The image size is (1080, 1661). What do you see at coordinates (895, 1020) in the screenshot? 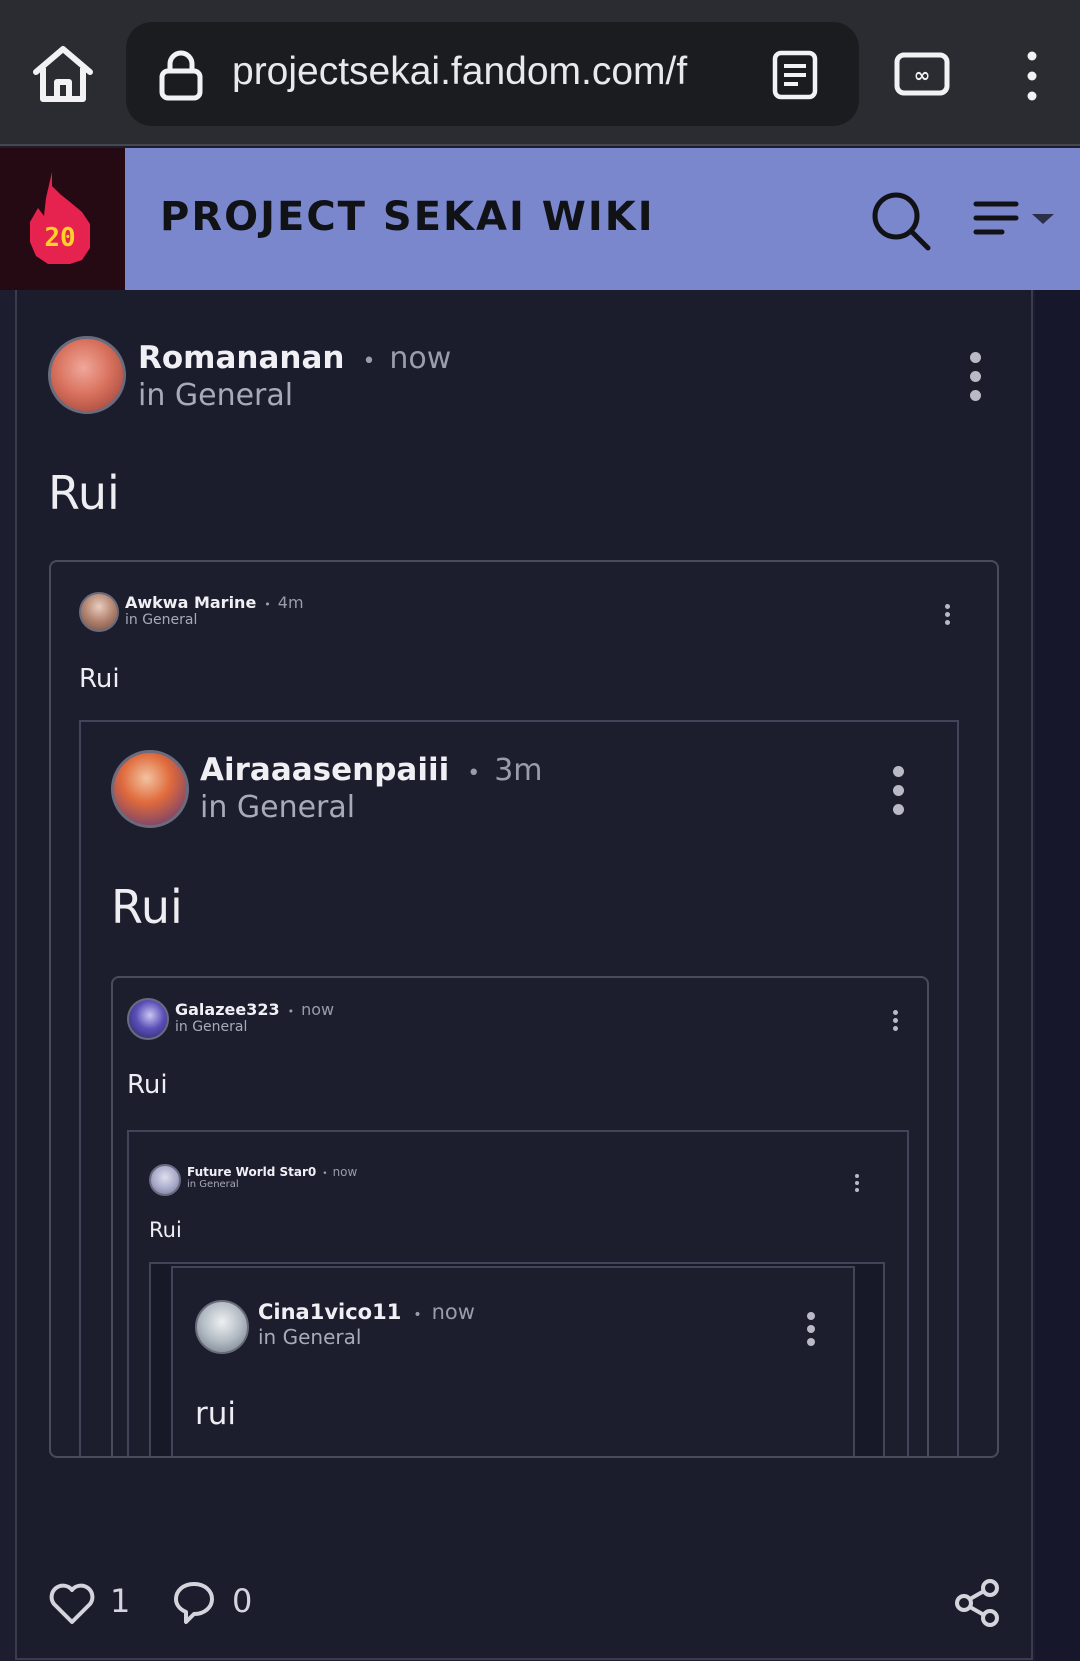
I see `quote3-options-icon` at bounding box center [895, 1020].